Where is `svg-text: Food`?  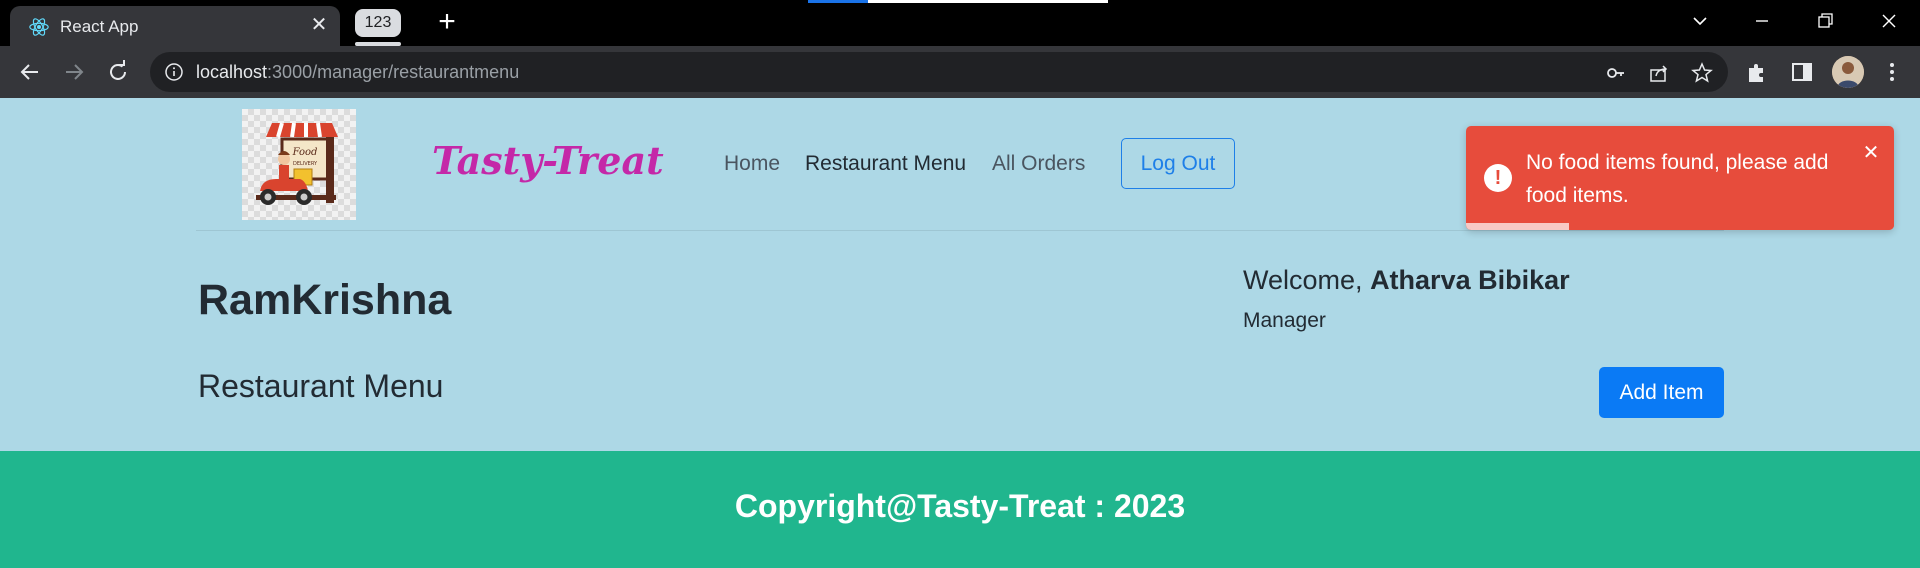 svg-text: Food is located at coordinates (305, 152).